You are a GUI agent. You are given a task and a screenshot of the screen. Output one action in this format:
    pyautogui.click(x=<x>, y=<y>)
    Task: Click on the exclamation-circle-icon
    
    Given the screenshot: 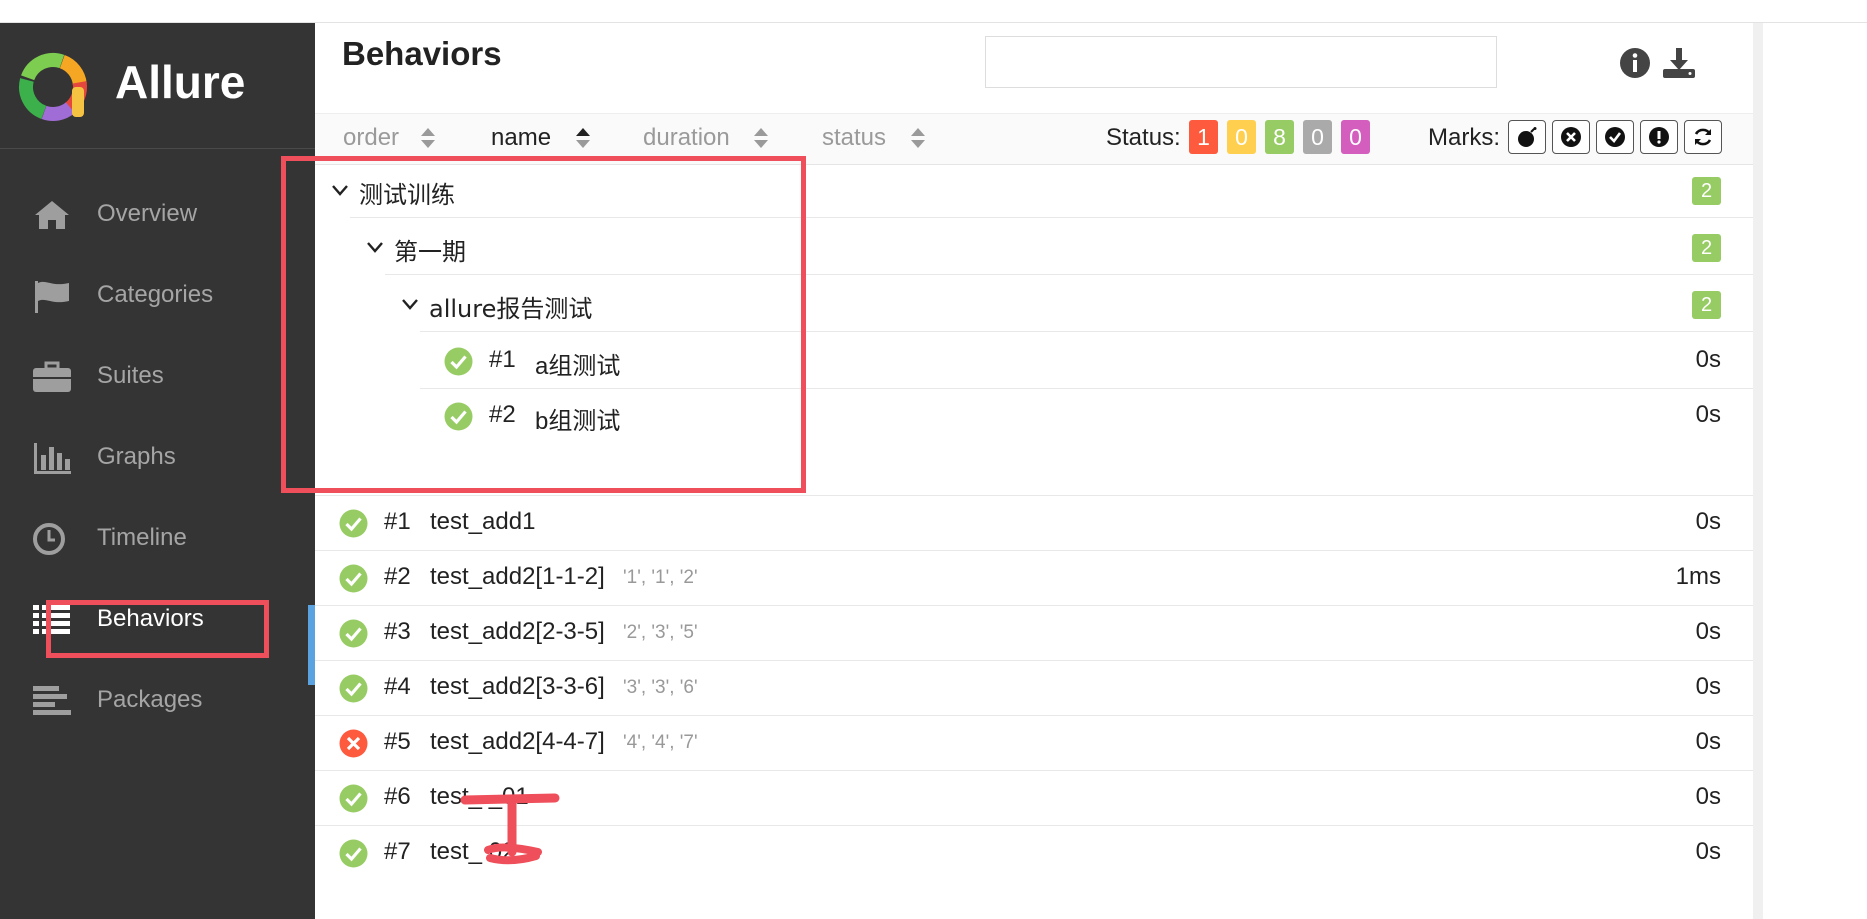 What is the action you would take?
    pyautogui.click(x=1659, y=137)
    